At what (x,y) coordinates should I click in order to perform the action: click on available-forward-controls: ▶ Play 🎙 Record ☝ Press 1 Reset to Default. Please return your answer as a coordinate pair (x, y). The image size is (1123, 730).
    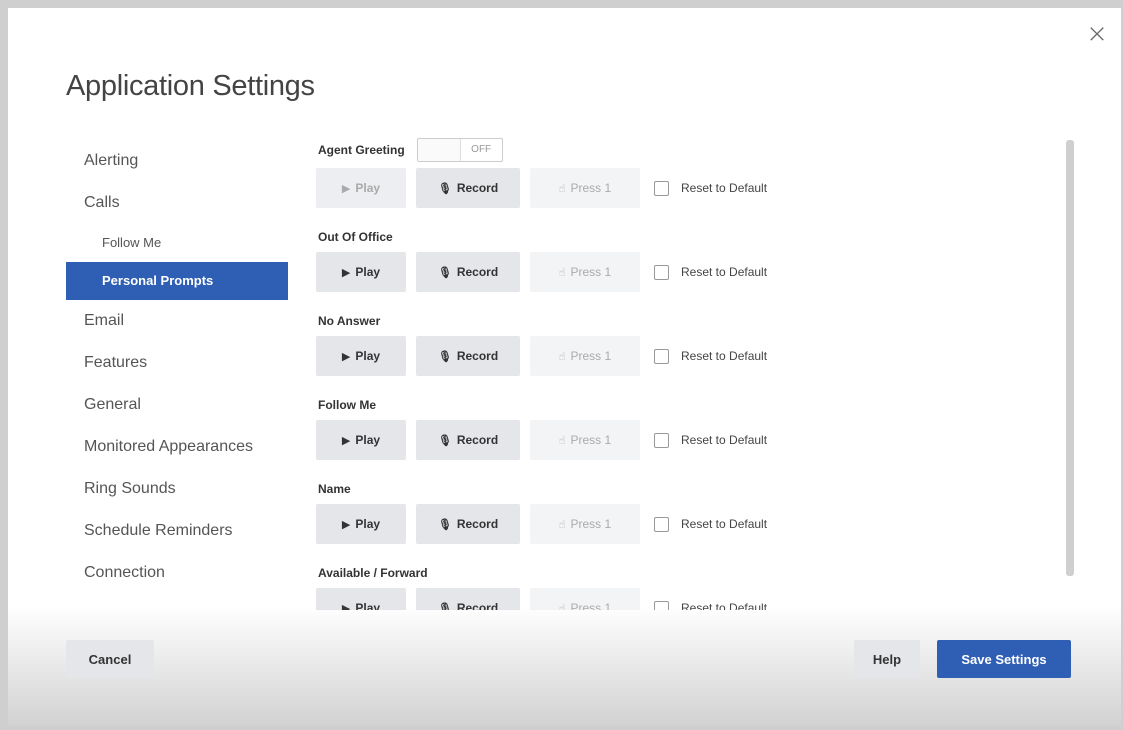
    Looking at the image, I should click on (682, 599).